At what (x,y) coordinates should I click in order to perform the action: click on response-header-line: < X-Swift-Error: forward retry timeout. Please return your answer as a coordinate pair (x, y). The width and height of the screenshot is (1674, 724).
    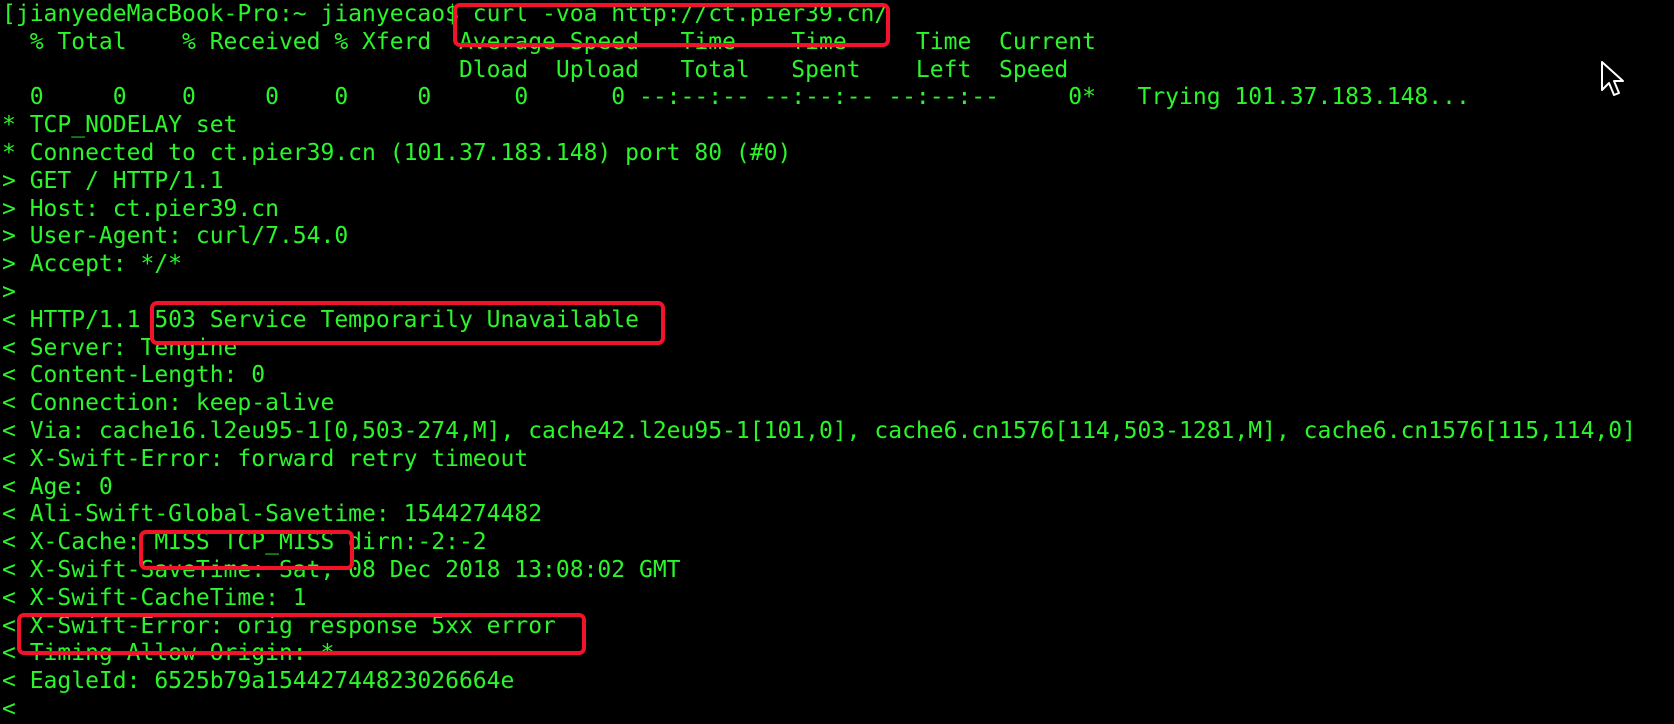
    Looking at the image, I should click on (265, 458).